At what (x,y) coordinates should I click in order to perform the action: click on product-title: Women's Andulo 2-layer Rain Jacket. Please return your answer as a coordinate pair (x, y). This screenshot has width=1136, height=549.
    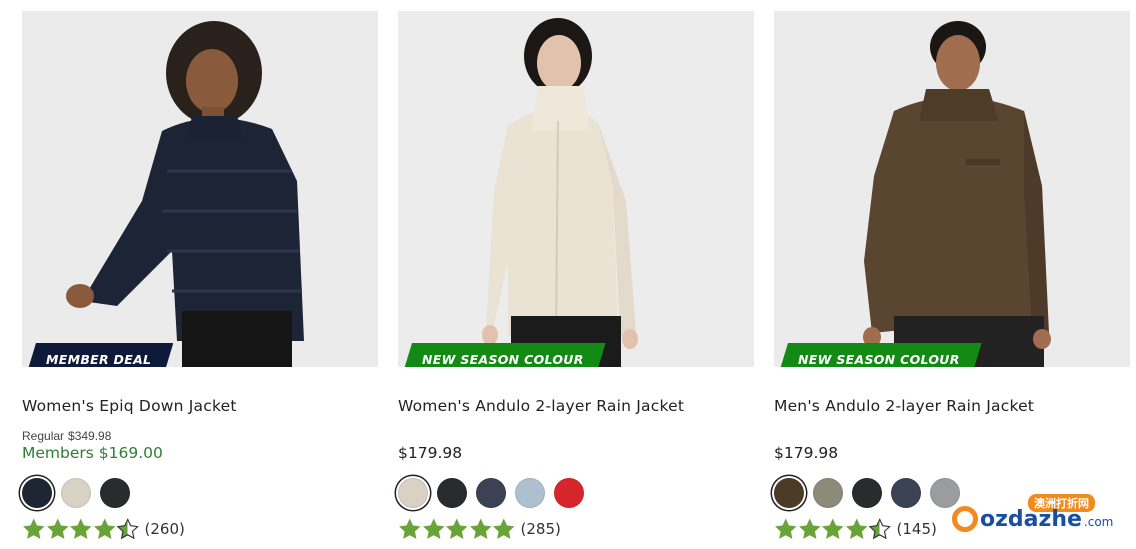
    Looking at the image, I should click on (541, 406).